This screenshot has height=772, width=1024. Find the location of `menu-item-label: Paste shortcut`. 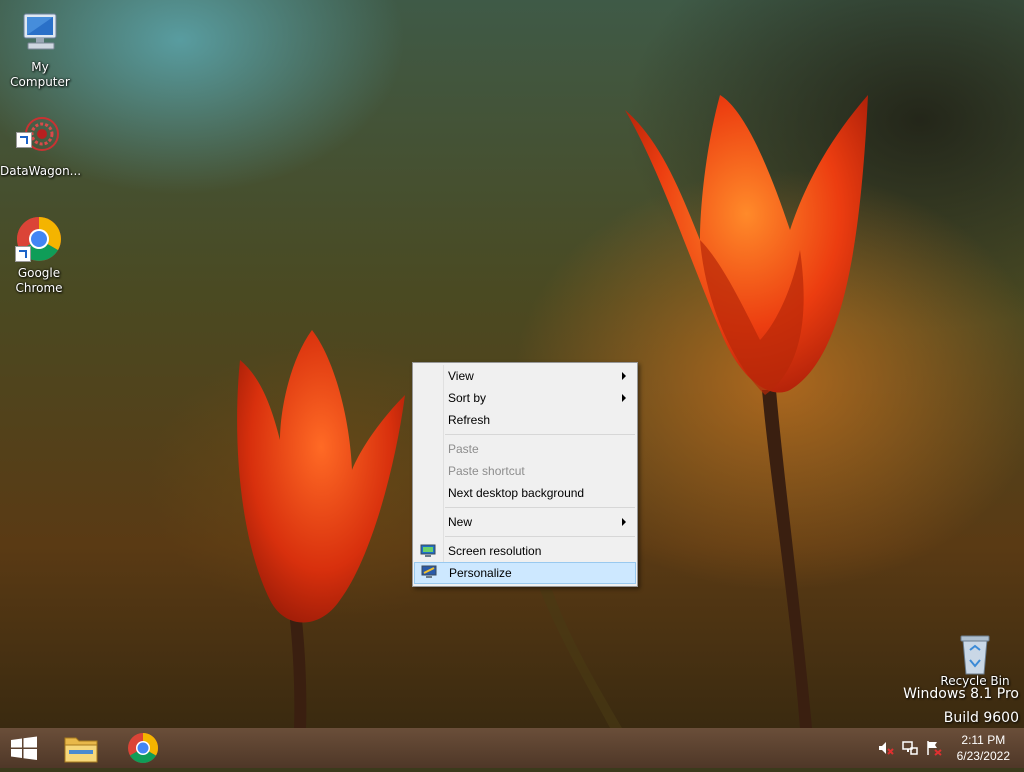

menu-item-label: Paste shortcut is located at coordinates (486, 471).